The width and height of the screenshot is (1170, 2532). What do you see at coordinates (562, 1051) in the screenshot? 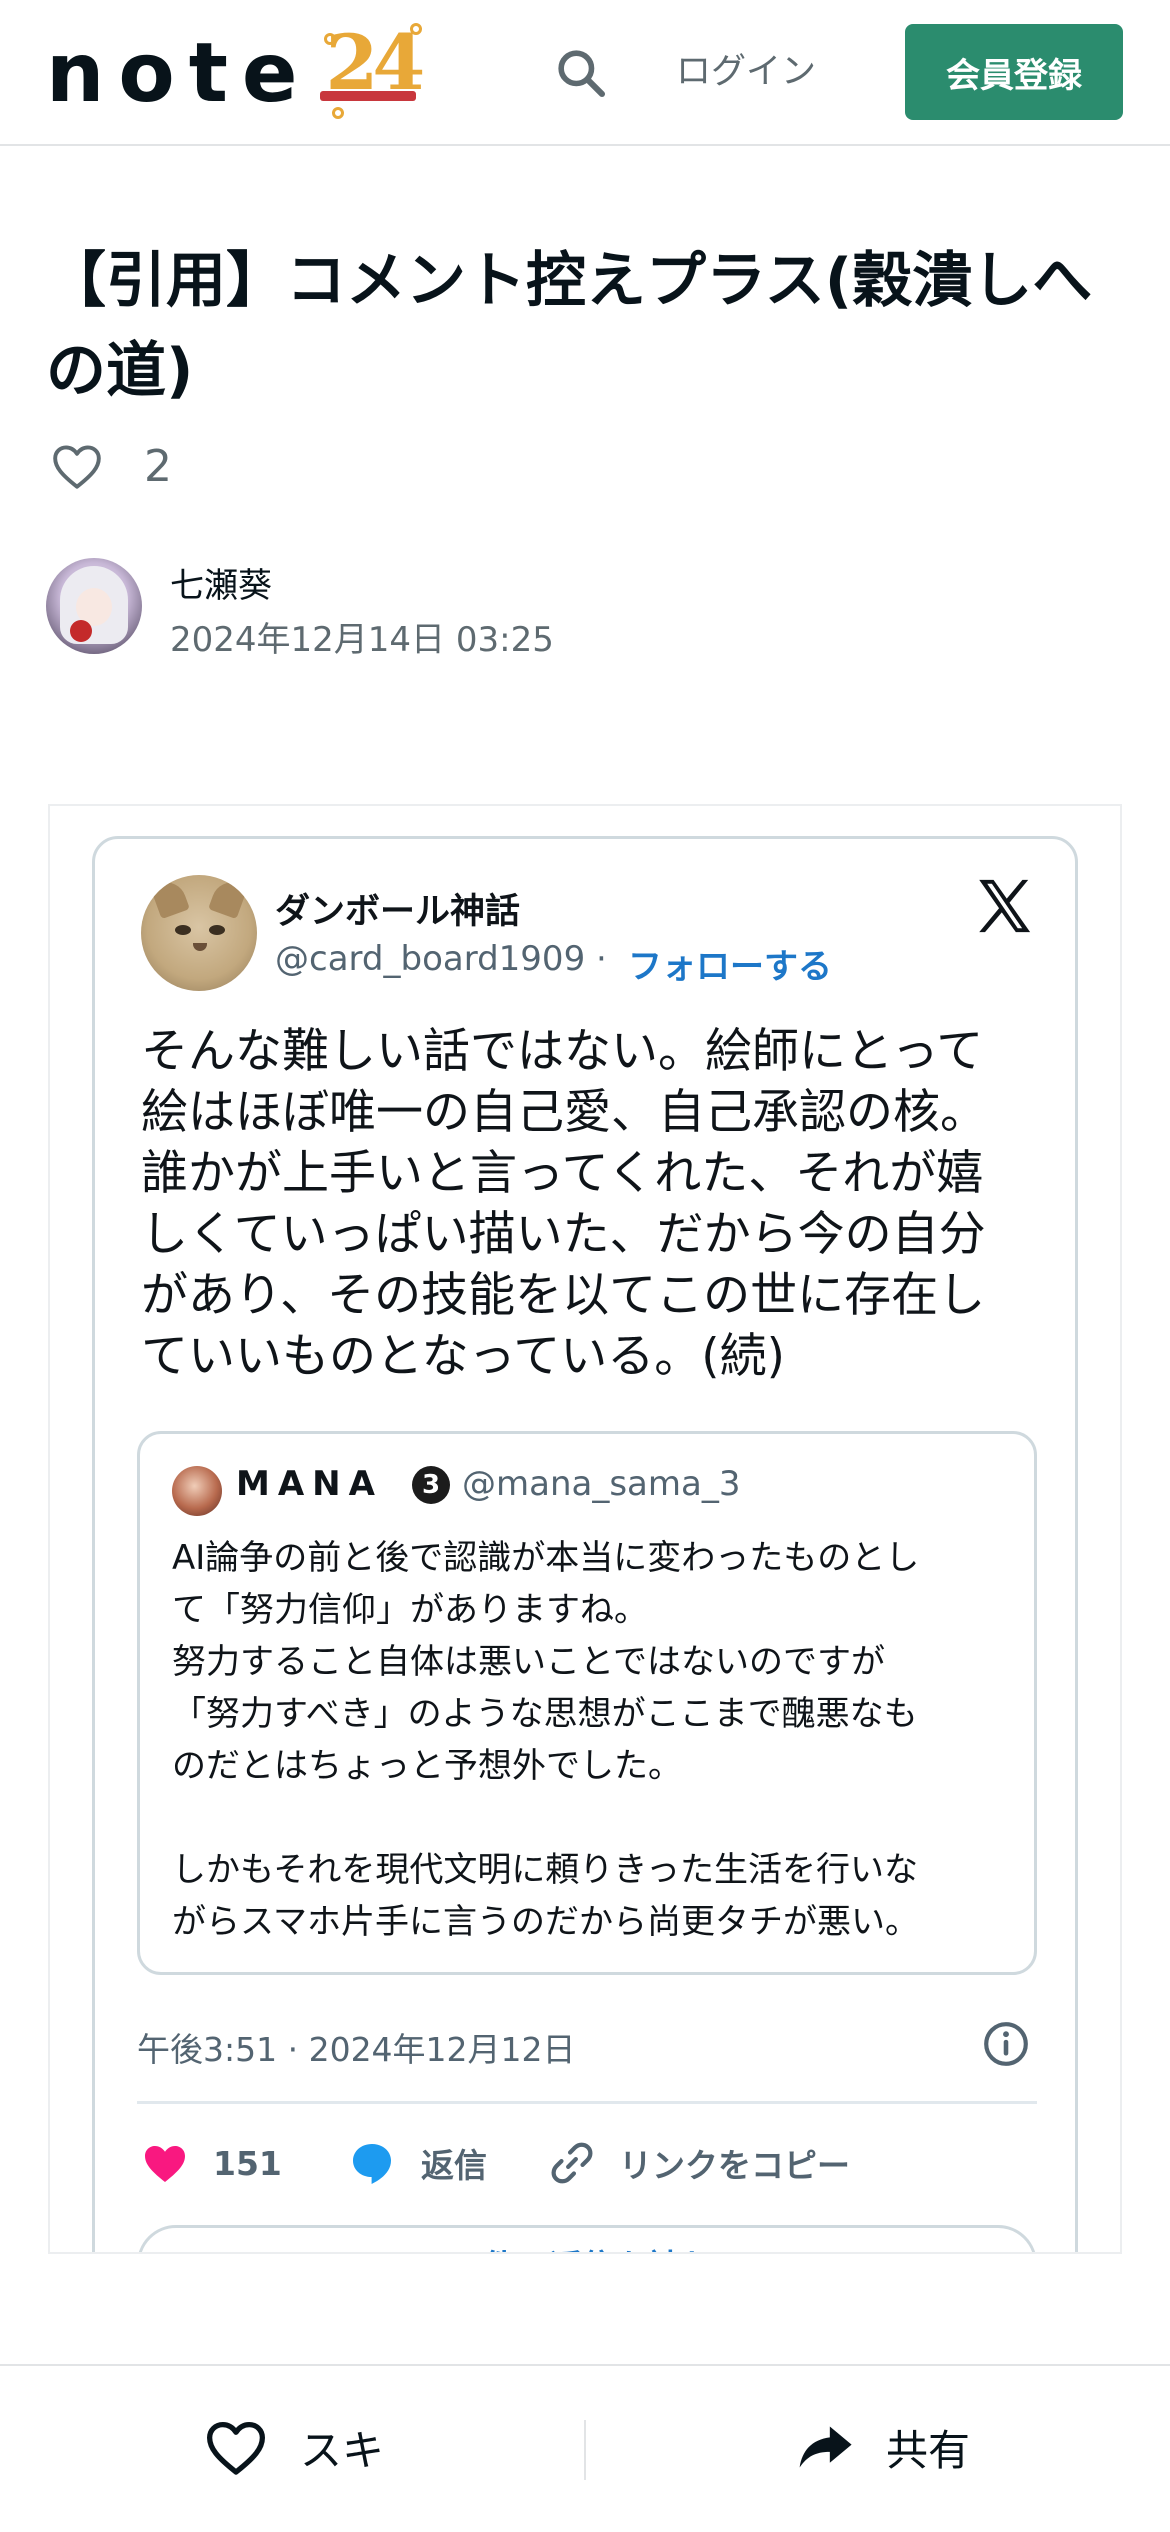
I see `tweet-line: そんな難しい話ではない。絵師にとって` at bounding box center [562, 1051].